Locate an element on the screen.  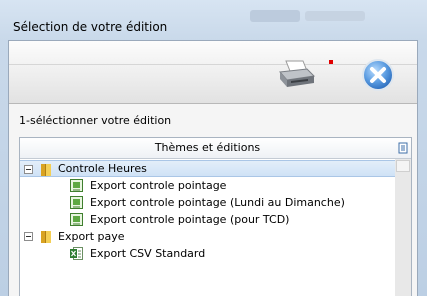
section-label: 1-séléctionner votre édition is located at coordinates (95, 120).